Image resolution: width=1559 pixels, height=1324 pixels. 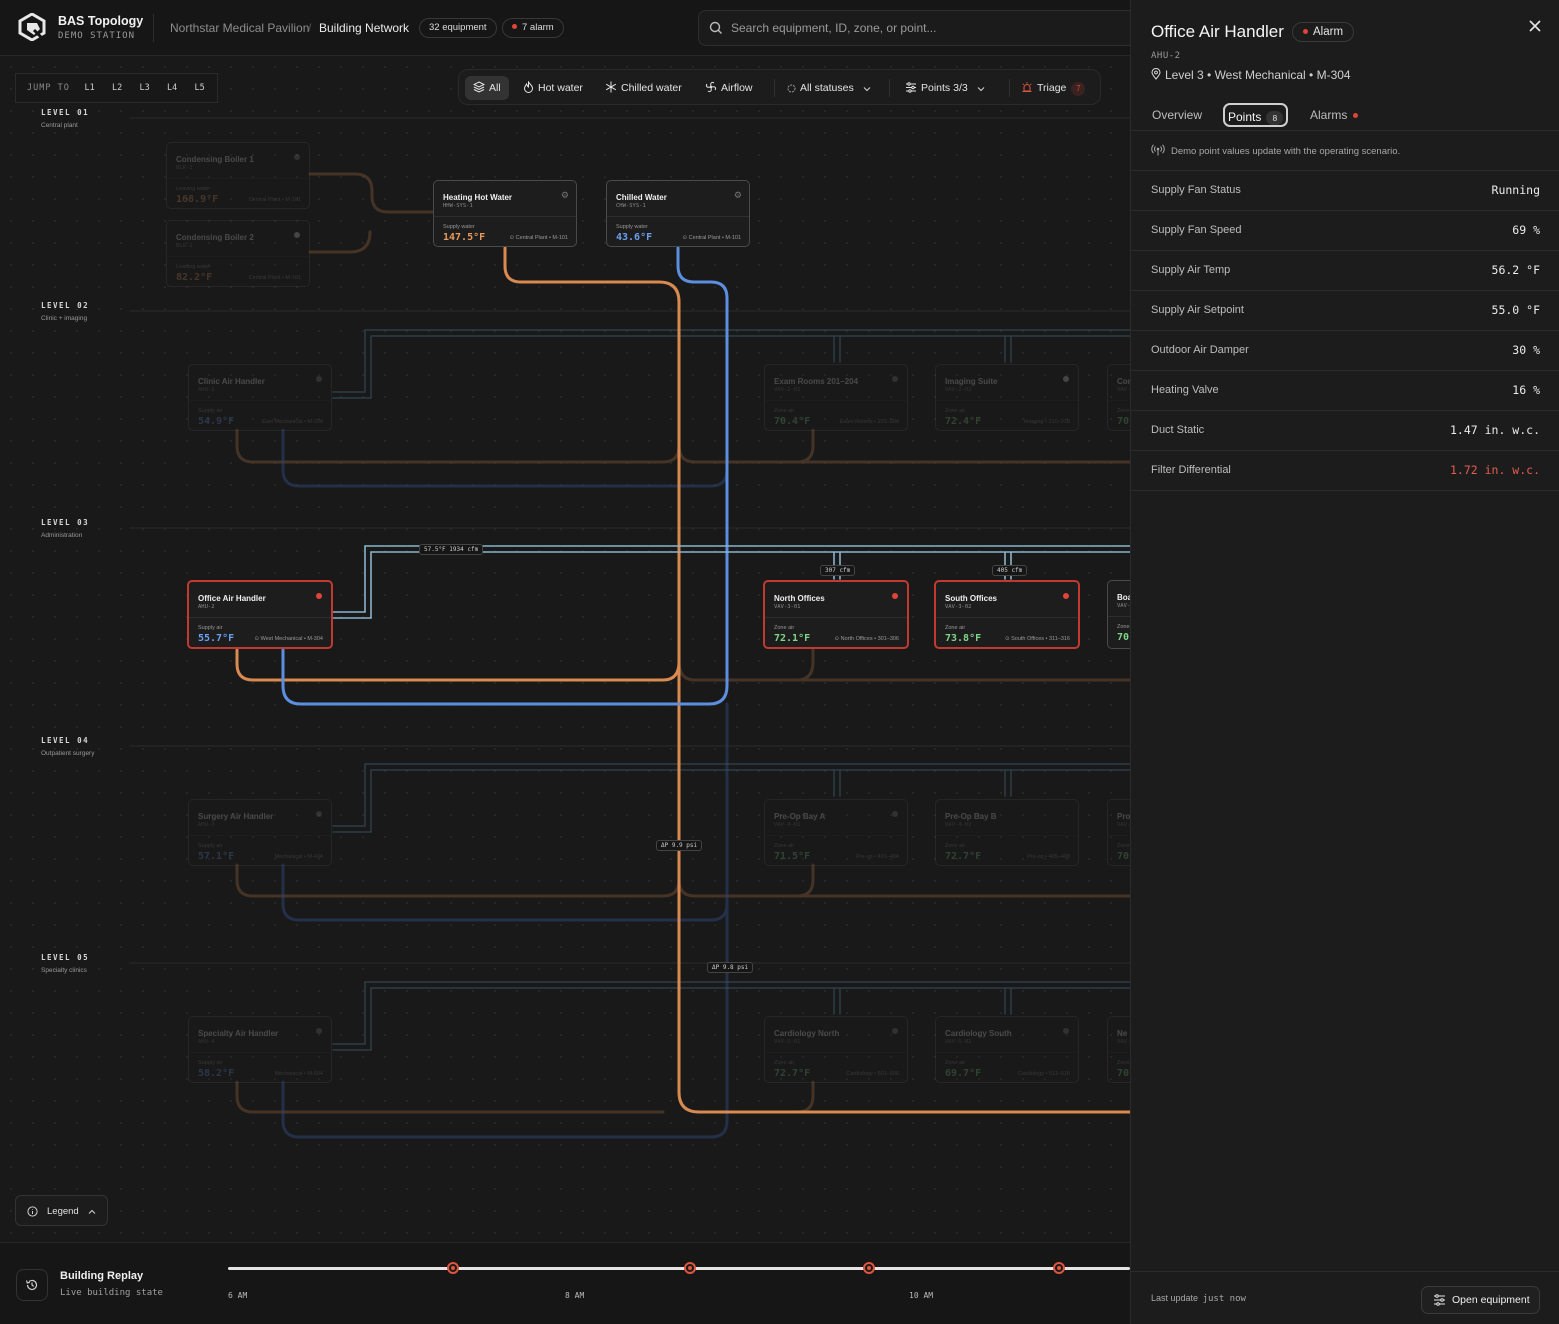 I want to click on point-name: Heating Valve, so click(x=1185, y=390).